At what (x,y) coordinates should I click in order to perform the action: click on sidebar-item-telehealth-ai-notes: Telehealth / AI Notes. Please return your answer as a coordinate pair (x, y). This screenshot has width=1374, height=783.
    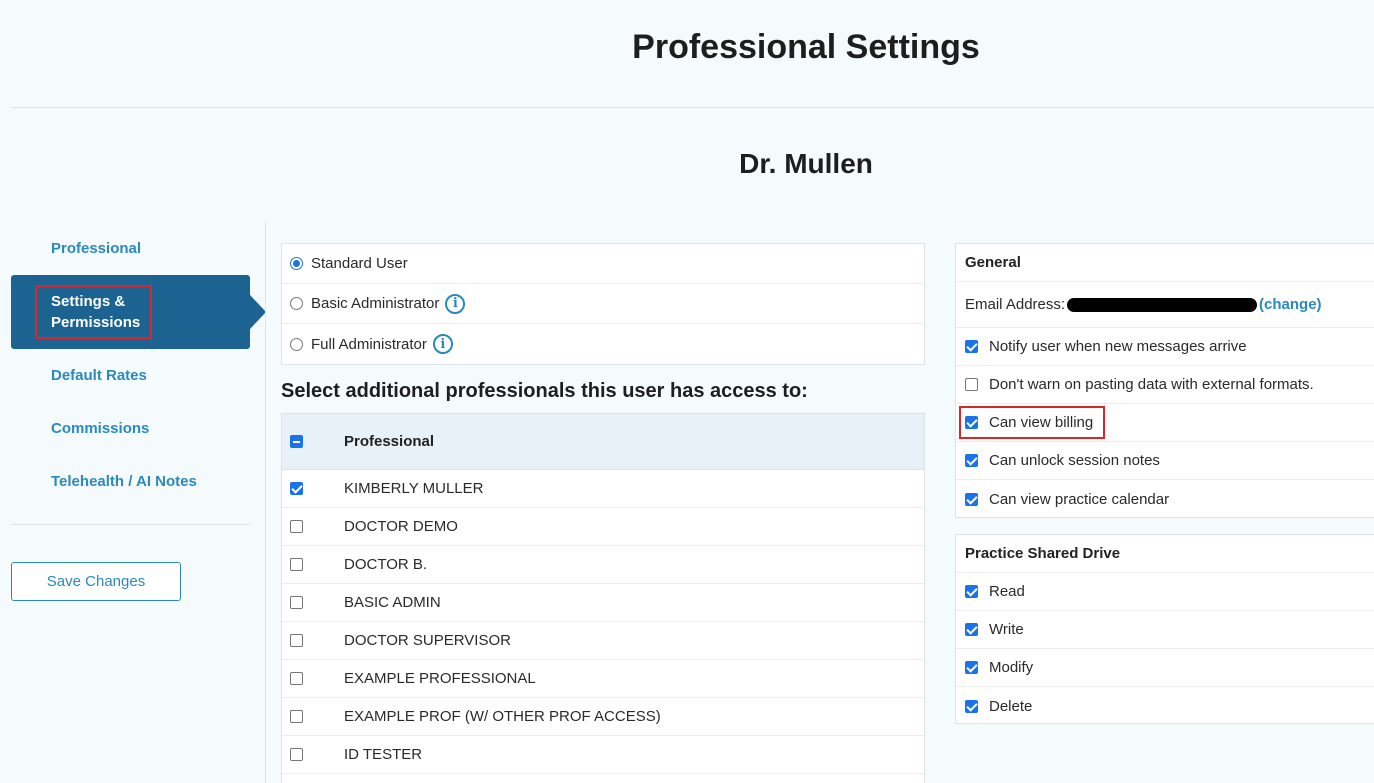
    Looking at the image, I should click on (130, 481).